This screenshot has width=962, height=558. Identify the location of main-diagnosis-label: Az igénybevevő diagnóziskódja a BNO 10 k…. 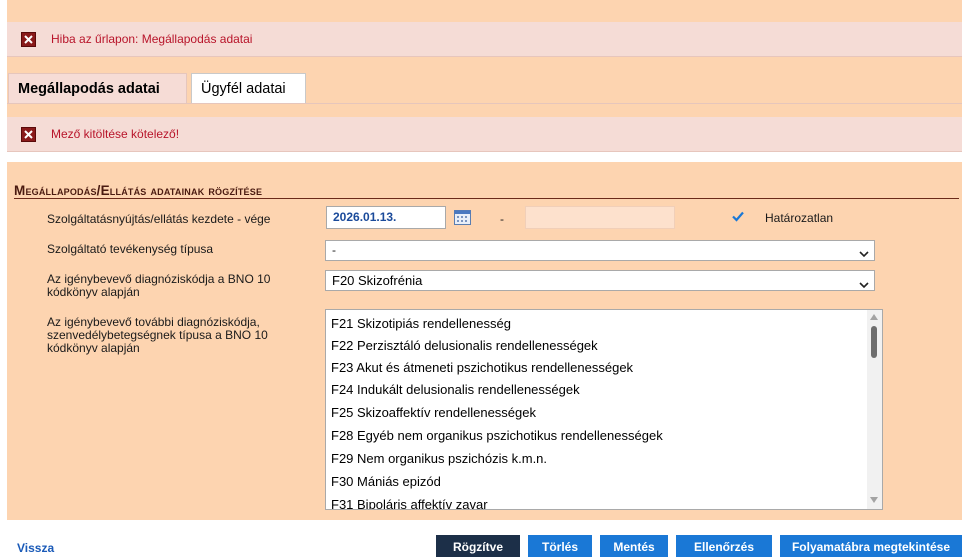
(159, 285).